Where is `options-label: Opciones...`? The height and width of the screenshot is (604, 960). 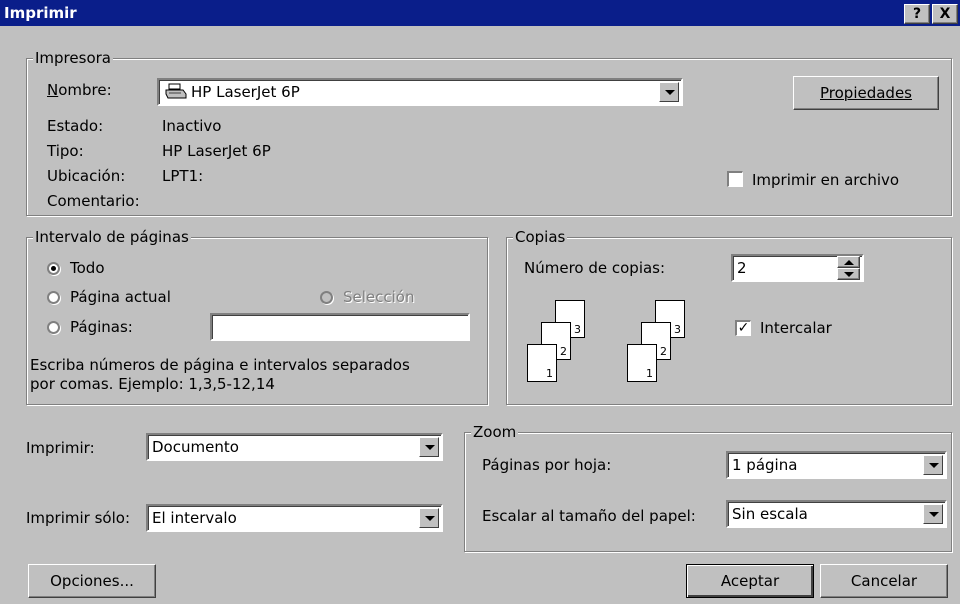 options-label: Opciones... is located at coordinates (92, 581).